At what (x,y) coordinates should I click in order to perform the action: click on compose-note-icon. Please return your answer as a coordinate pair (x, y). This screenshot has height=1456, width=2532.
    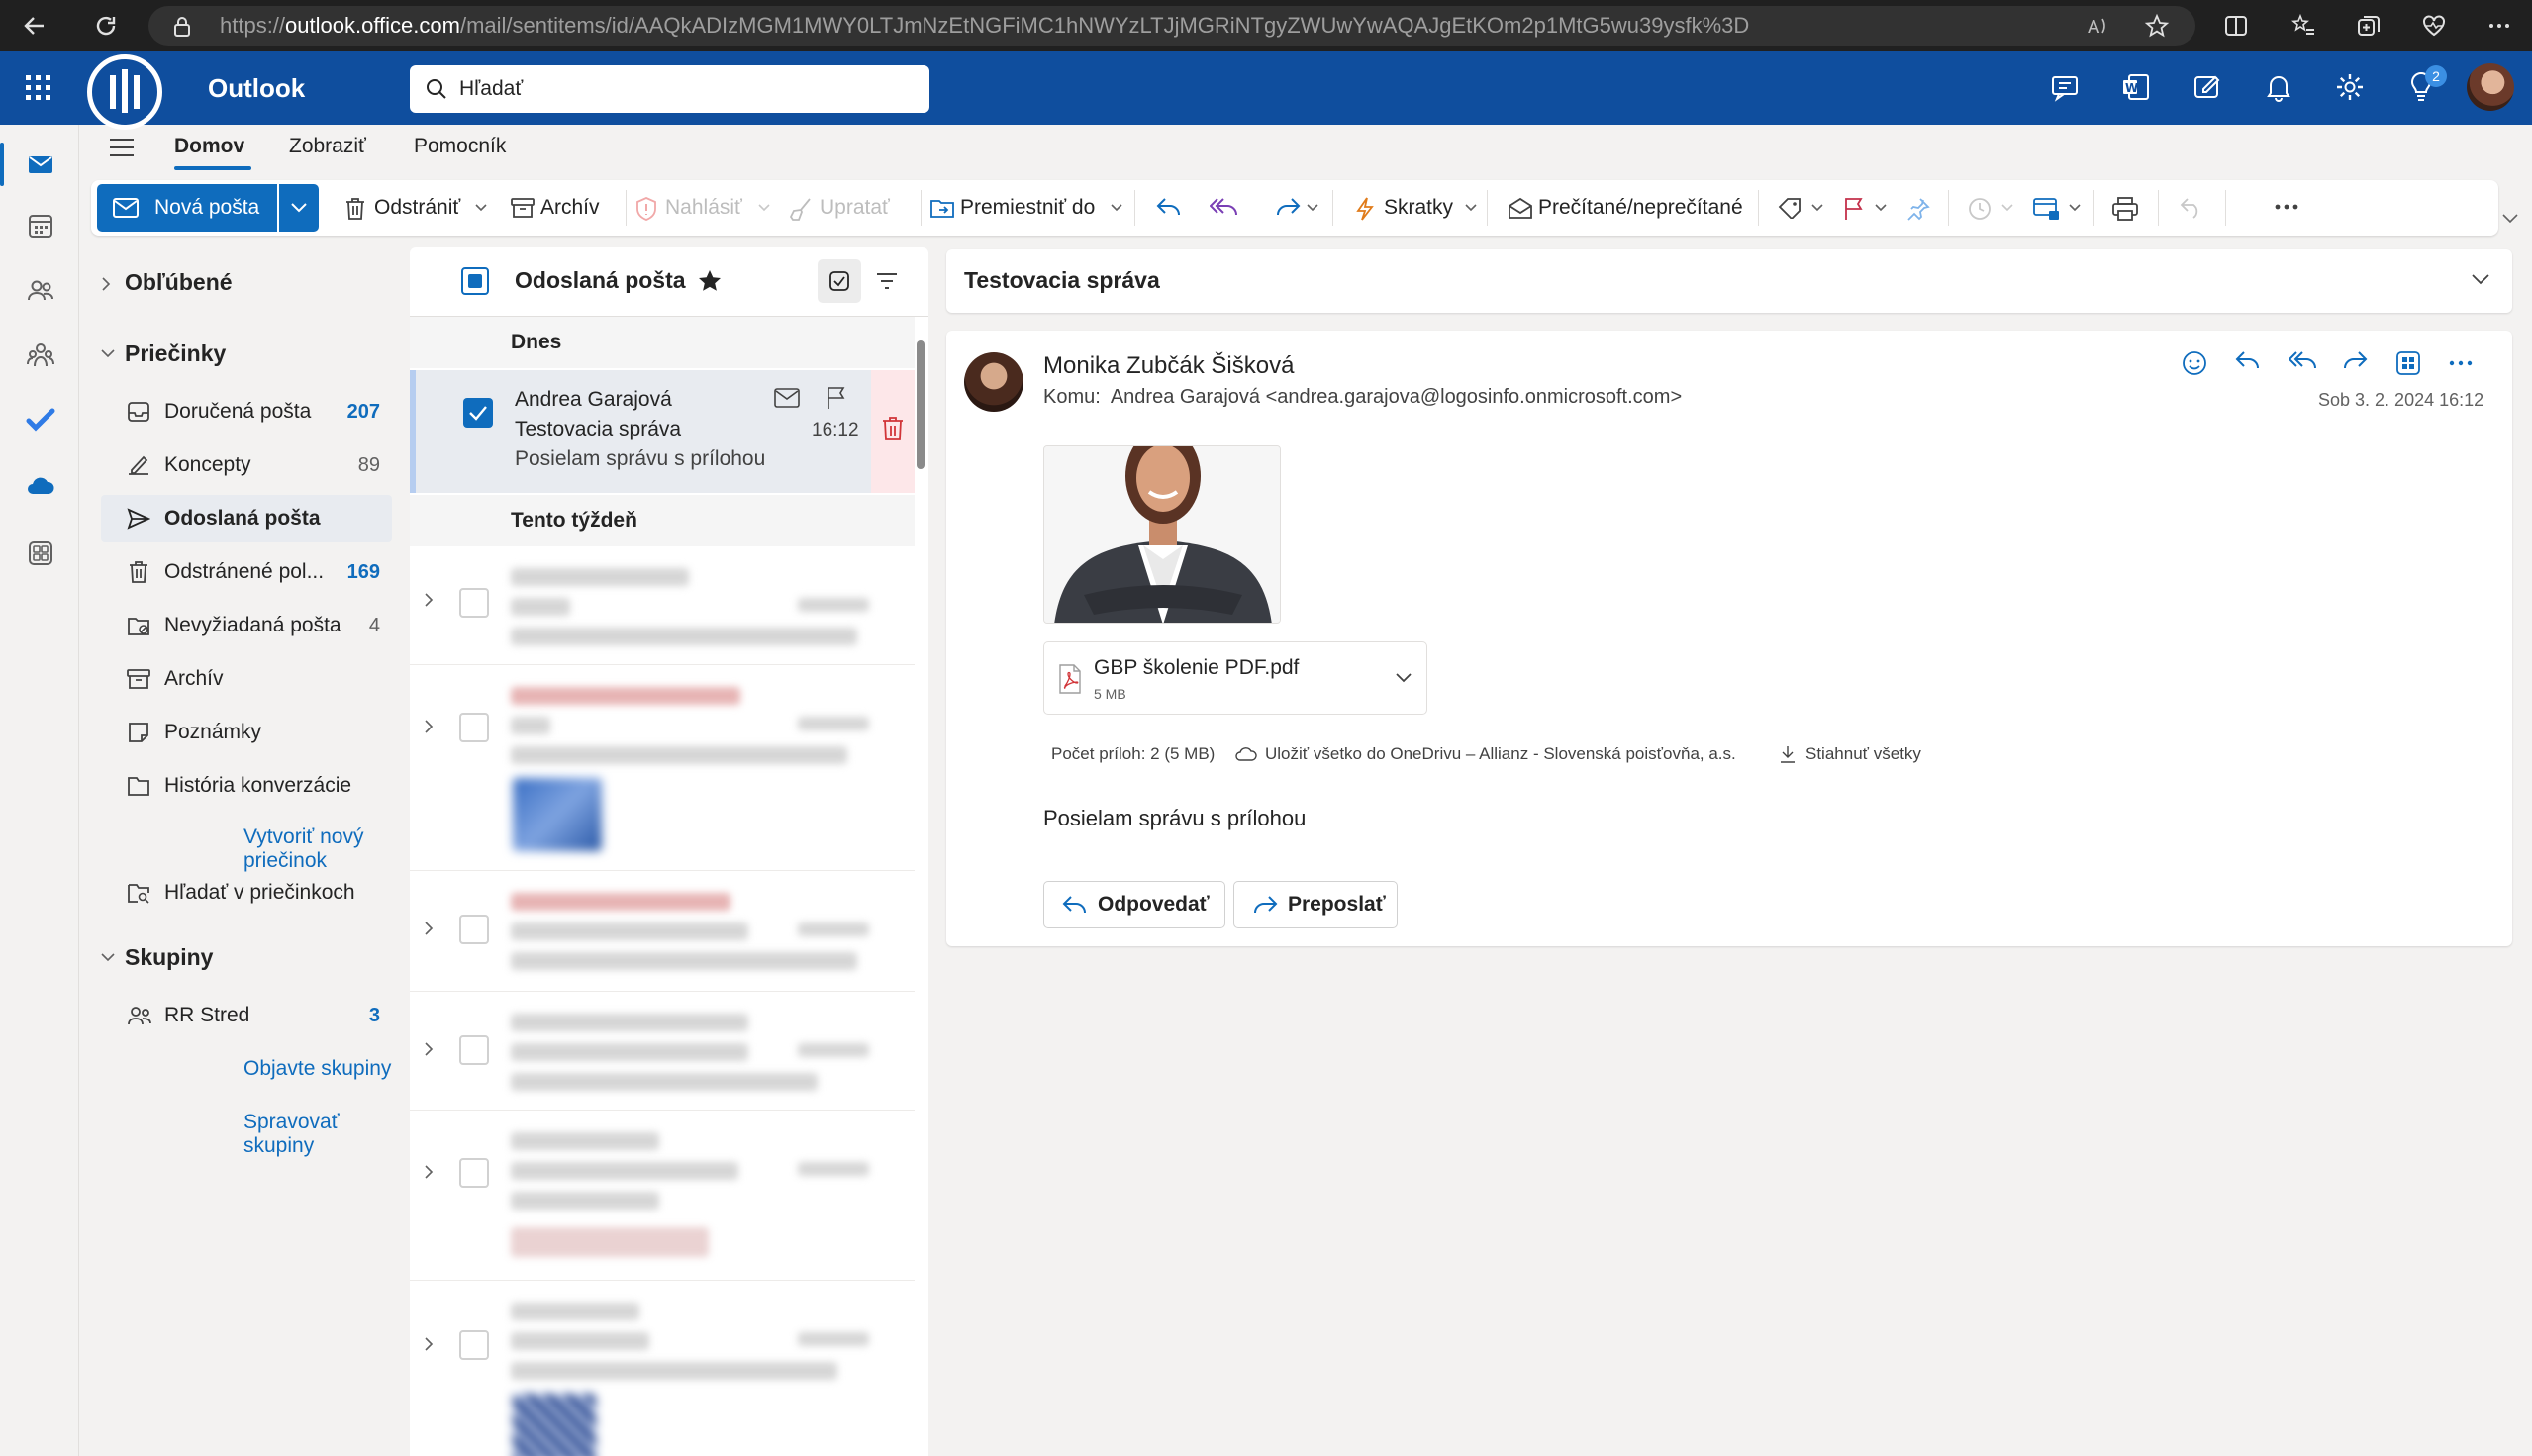
    Looking at the image, I should click on (2207, 87).